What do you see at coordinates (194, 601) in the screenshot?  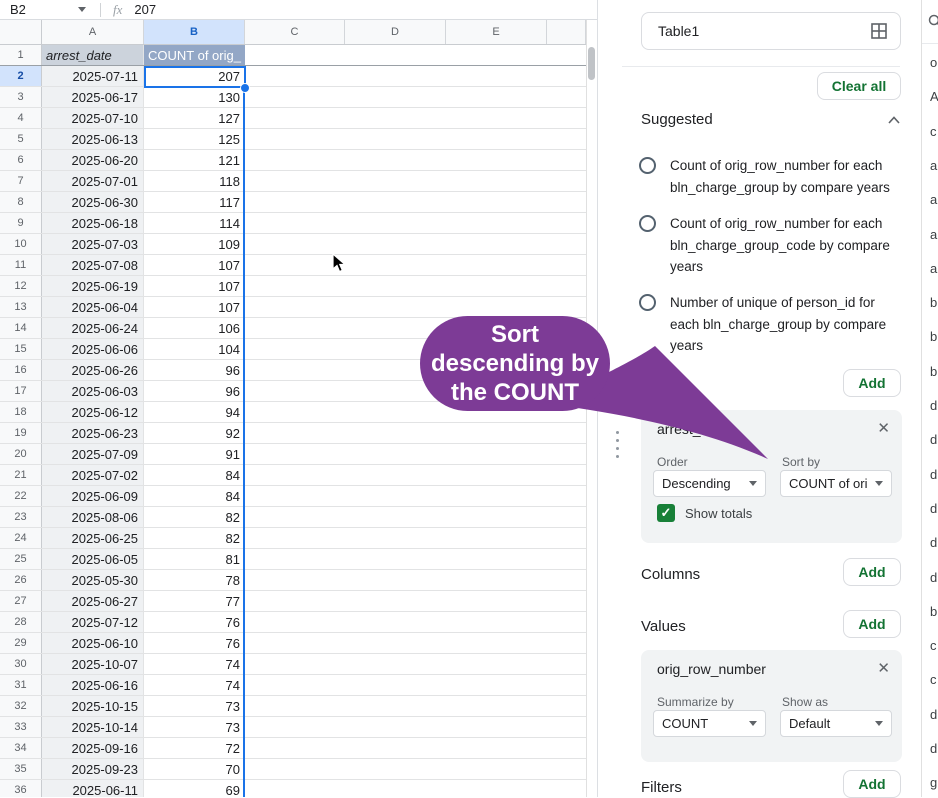 I see `cell-b27: 77` at bounding box center [194, 601].